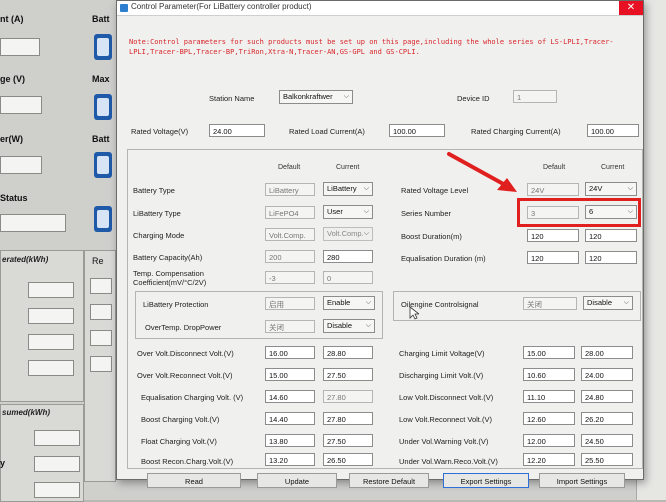  What do you see at coordinates (157, 213) in the screenshot?
I see `libattery-type-label: LiBattery Type` at bounding box center [157, 213].